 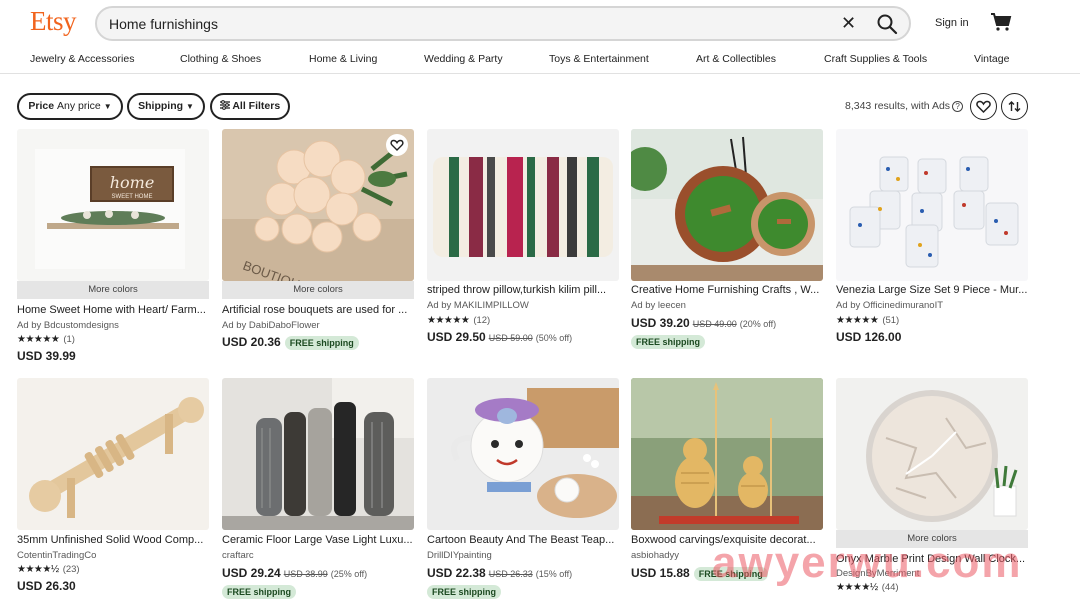 I want to click on listing-image: BOUTIQUE, so click(x=318, y=205).